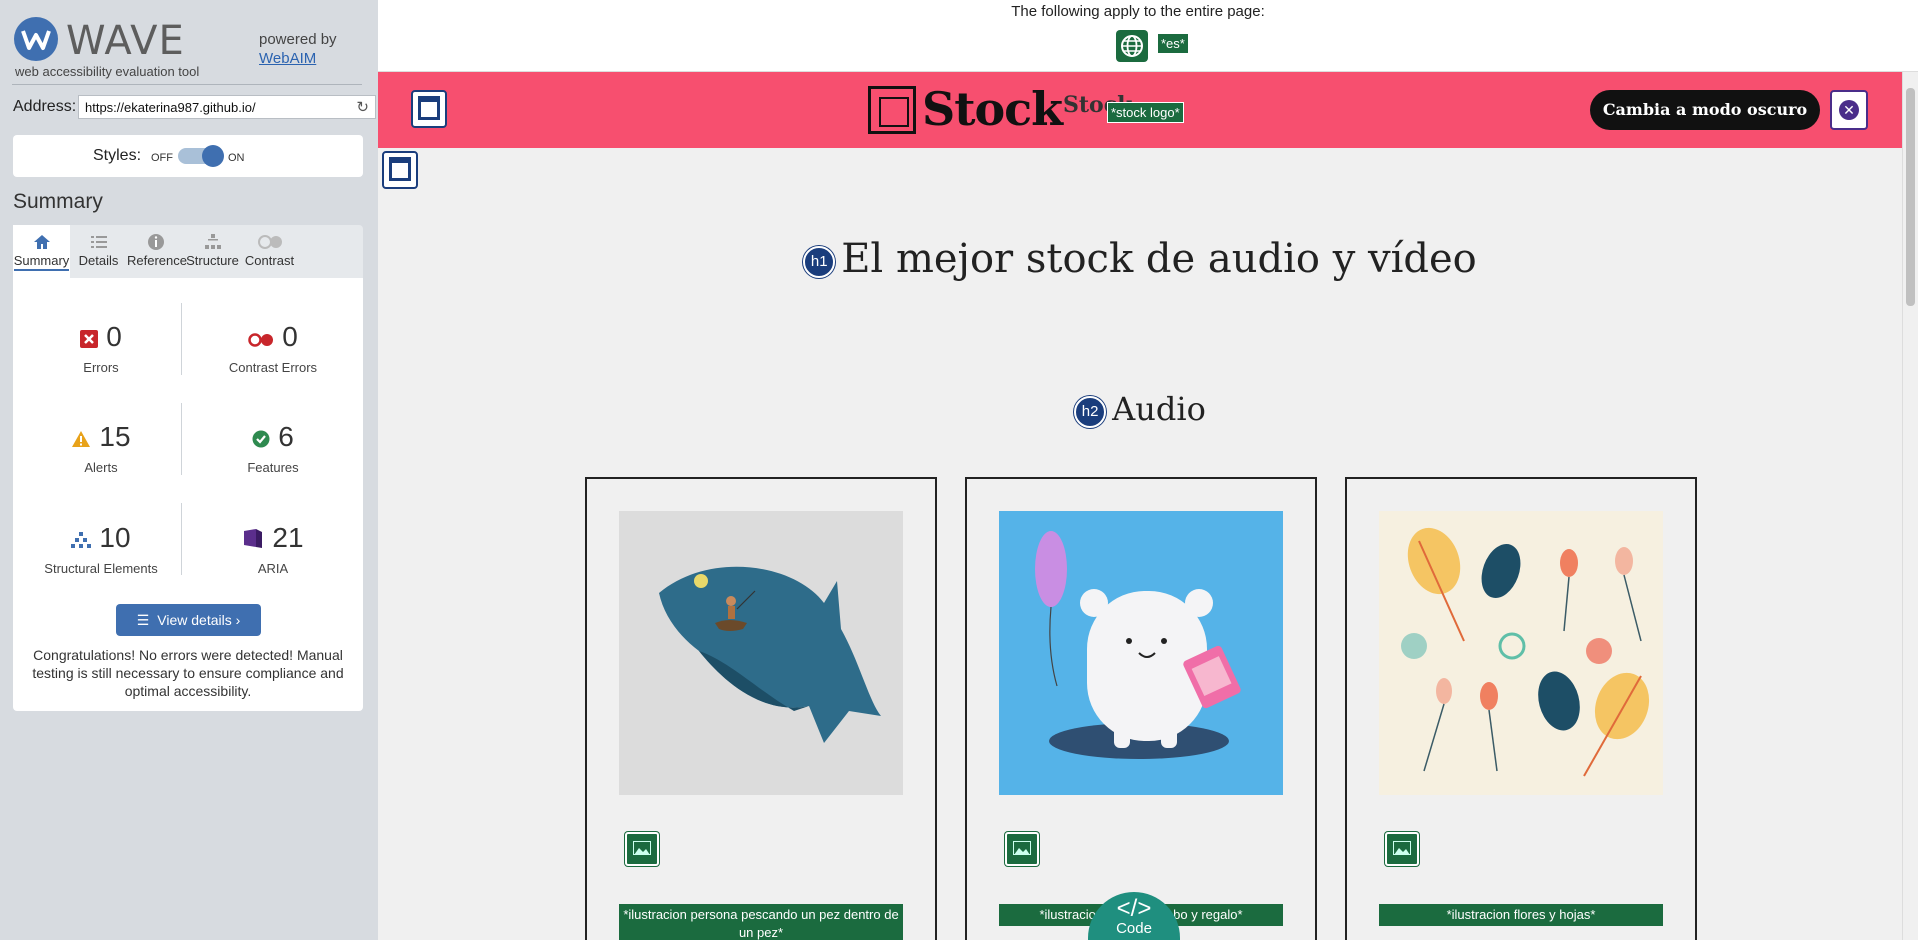 This screenshot has width=1918, height=940. Describe the element at coordinates (1132, 46) in the screenshot. I see `globe-icon` at that location.